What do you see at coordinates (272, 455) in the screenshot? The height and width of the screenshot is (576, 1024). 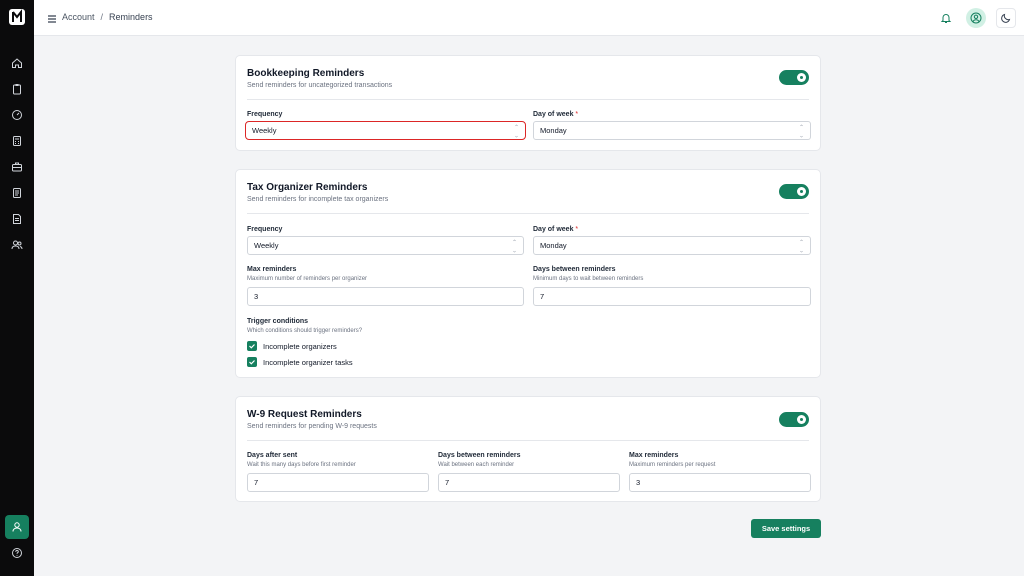 I see `days-after-sent-label: Days after sent` at bounding box center [272, 455].